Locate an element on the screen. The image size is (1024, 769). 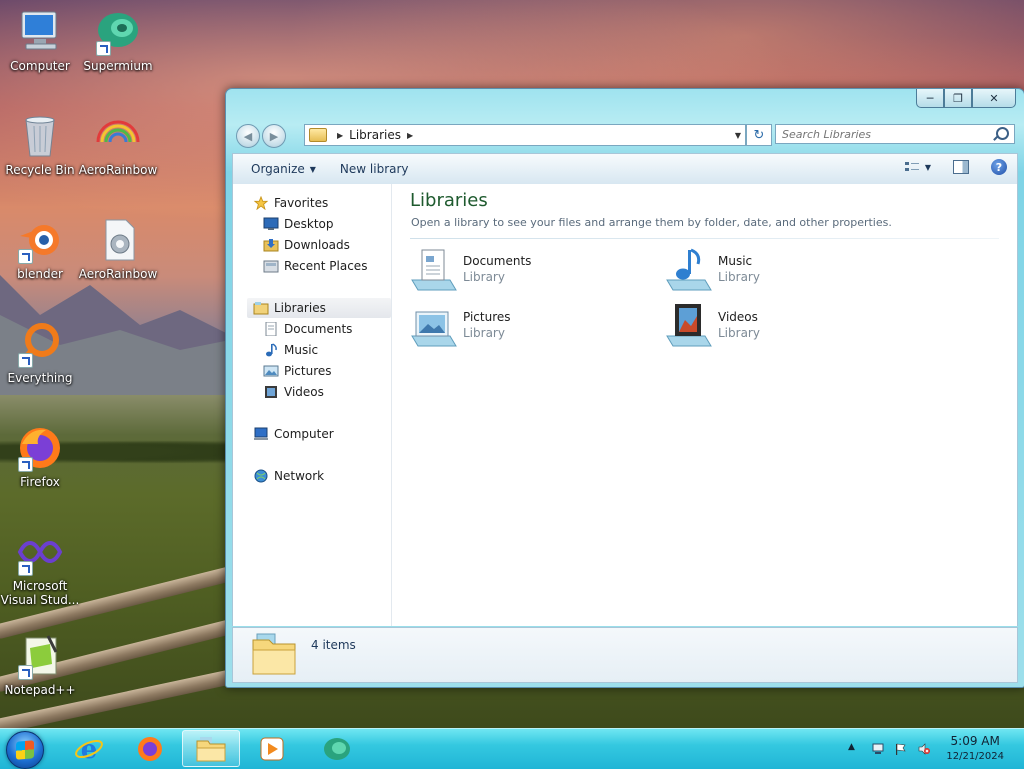
nav-videos: Videos is located at coordinates (293, 392).